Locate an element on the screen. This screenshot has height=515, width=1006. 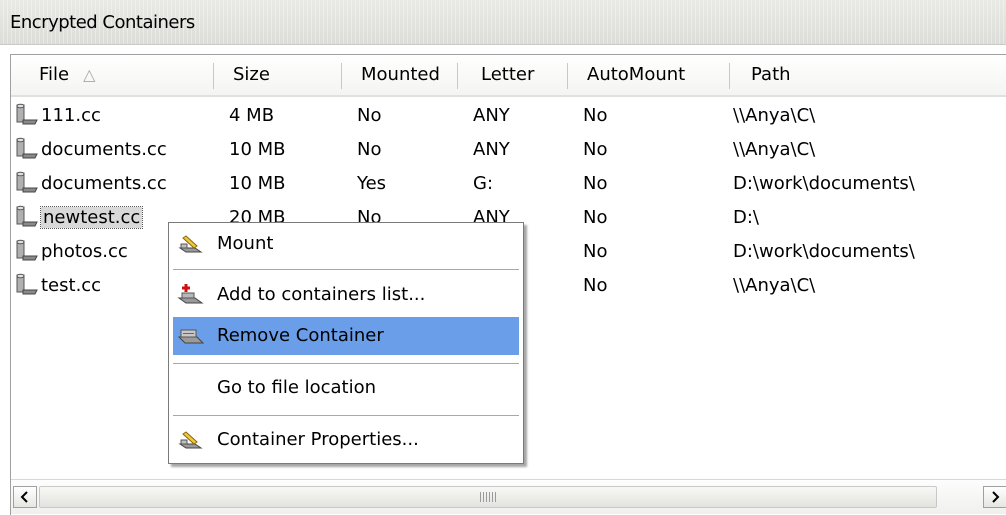
mounted-cell: Yes is located at coordinates (372, 183).